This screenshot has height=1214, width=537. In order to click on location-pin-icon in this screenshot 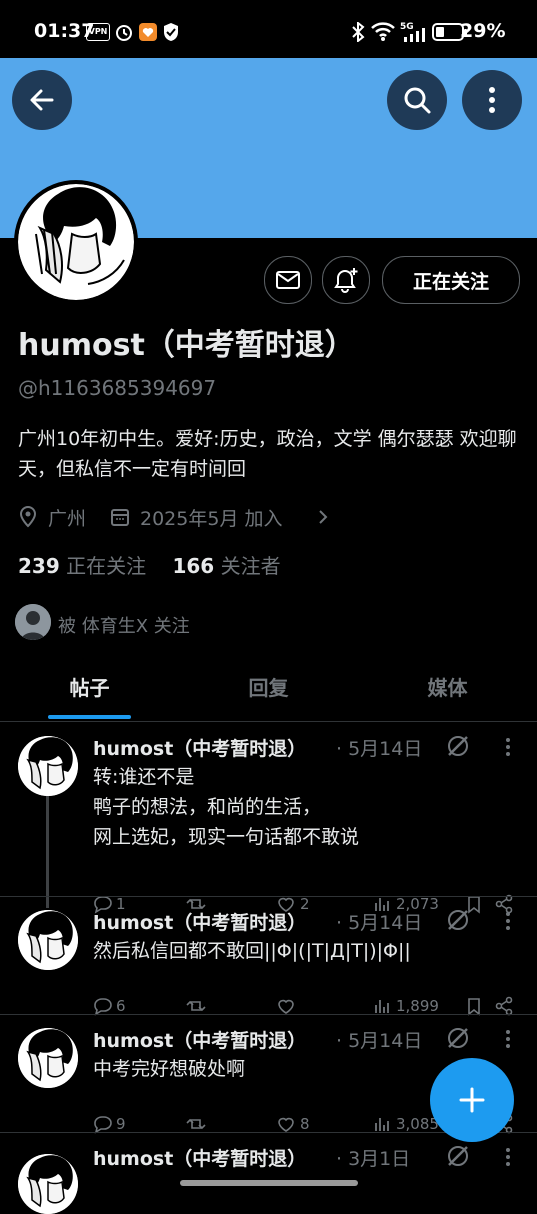, I will do `click(28, 517)`.